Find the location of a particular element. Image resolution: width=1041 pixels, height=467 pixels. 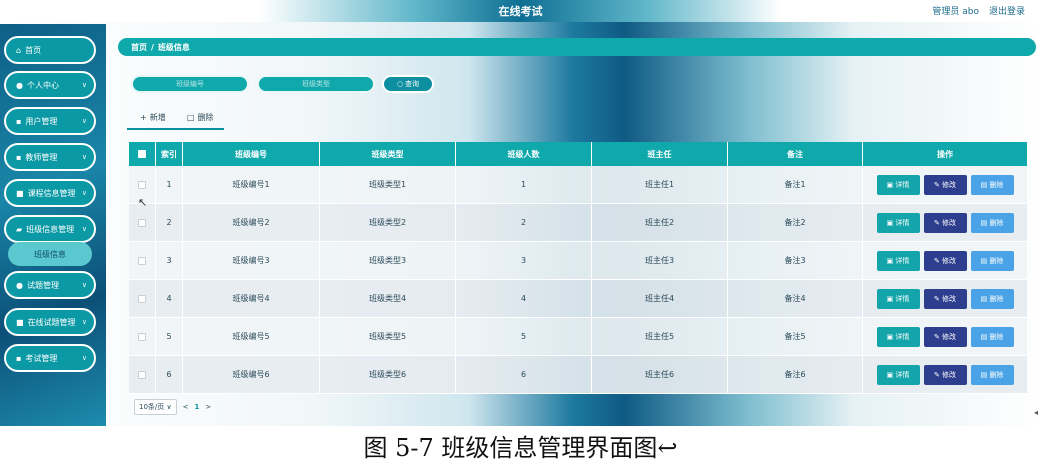

detail-button-label: 详情 is located at coordinates (902, 374).